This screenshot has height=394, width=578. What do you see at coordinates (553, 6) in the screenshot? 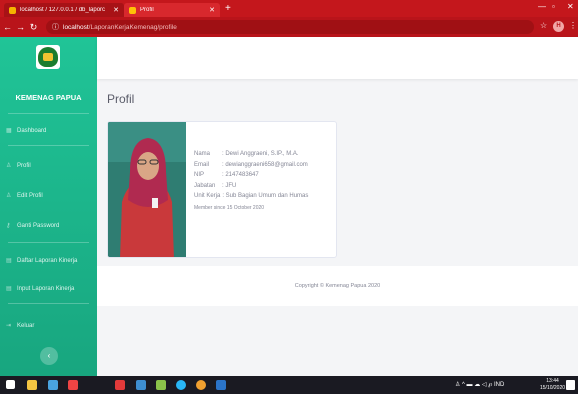
I see `maximize-icon: ▫` at bounding box center [553, 6].